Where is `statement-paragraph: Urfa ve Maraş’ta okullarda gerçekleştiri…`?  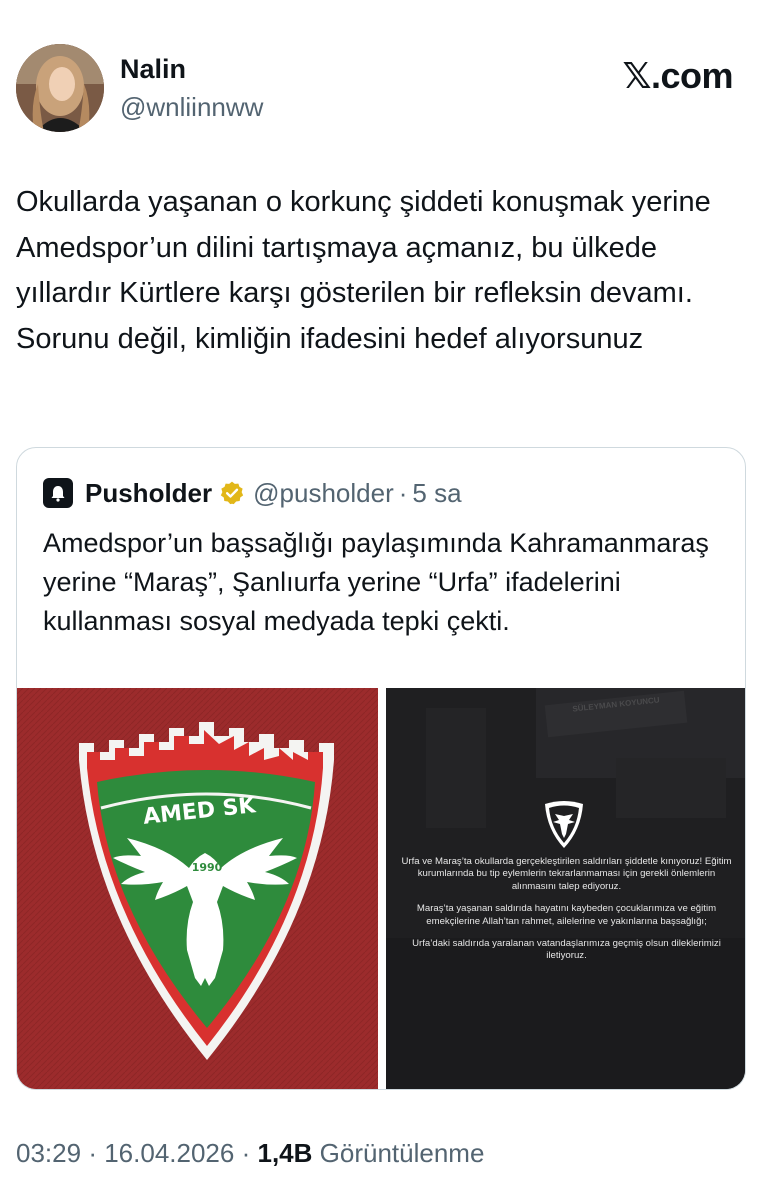 statement-paragraph: Urfa ve Maraş’ta okullarda gerçekleştiri… is located at coordinates (566, 874).